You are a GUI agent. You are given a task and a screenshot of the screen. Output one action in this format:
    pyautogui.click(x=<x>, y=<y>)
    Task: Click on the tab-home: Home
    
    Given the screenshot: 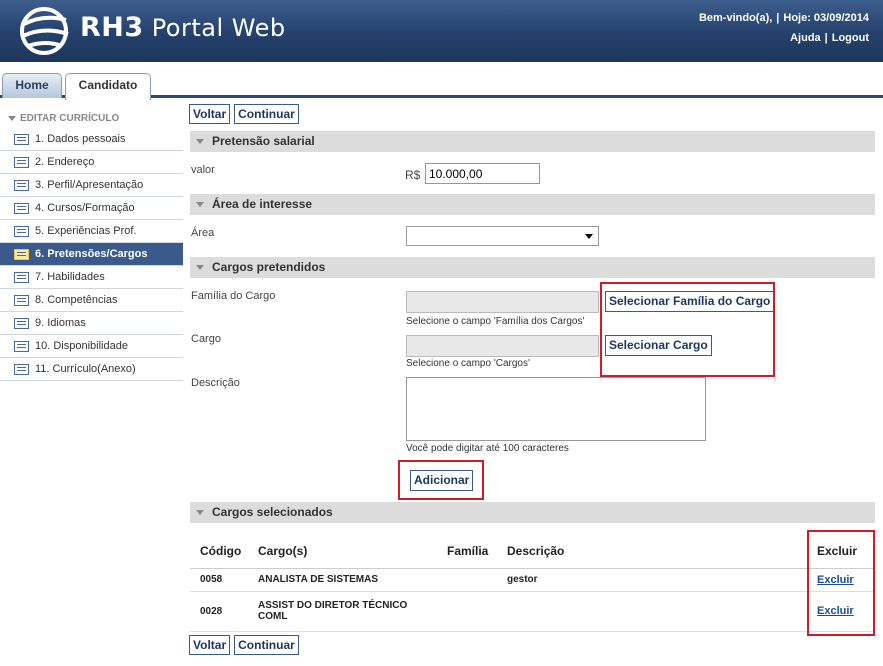 What is the action you would take?
    pyautogui.click(x=32, y=85)
    